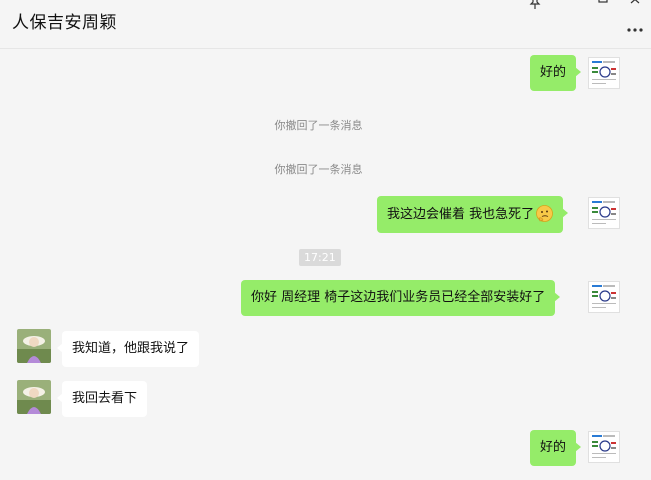 This screenshot has width=651, height=480. Describe the element at coordinates (545, 213) in the screenshot. I see `thinking-face-icon` at that location.